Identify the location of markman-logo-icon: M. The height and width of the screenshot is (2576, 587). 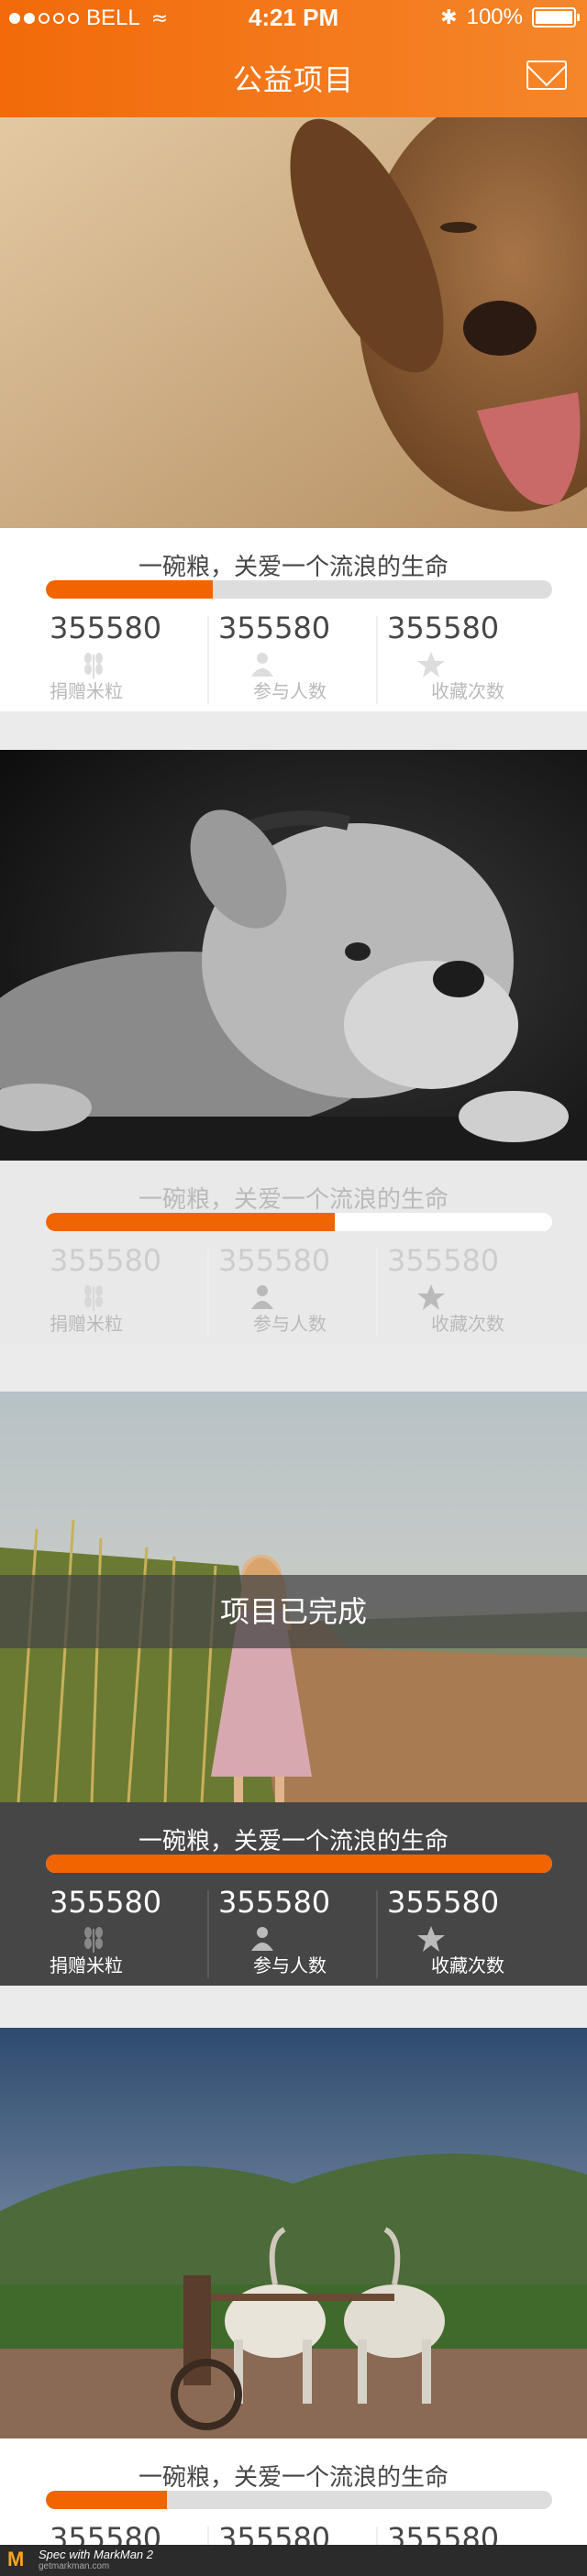
(16, 2559).